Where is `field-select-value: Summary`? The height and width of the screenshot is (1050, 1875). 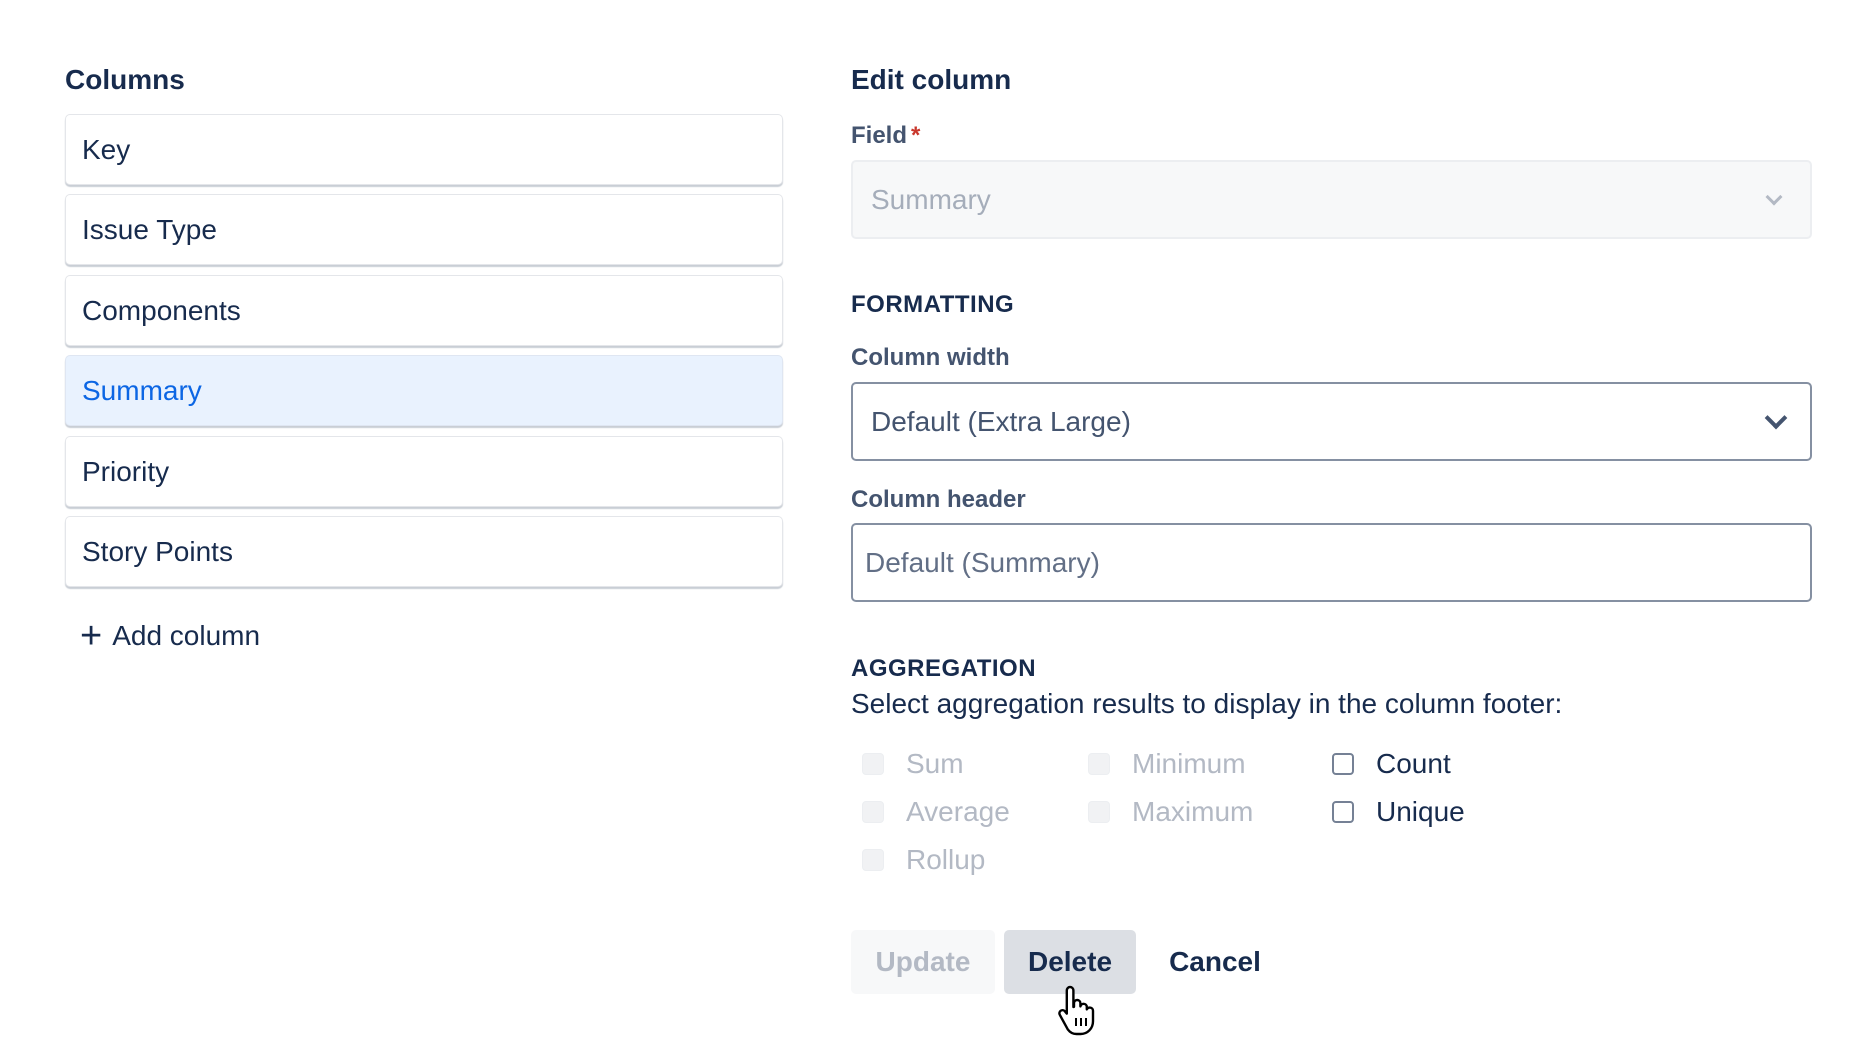
field-select-value: Summary is located at coordinates (931, 199).